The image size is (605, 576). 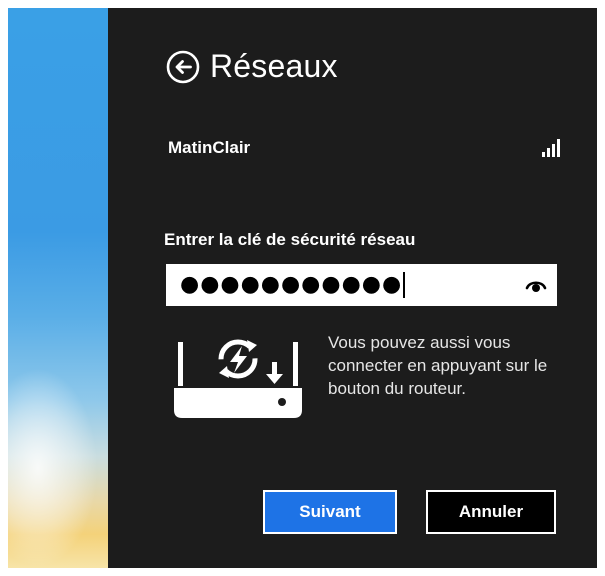 I want to click on desktop-glow, so click(x=53, y=468).